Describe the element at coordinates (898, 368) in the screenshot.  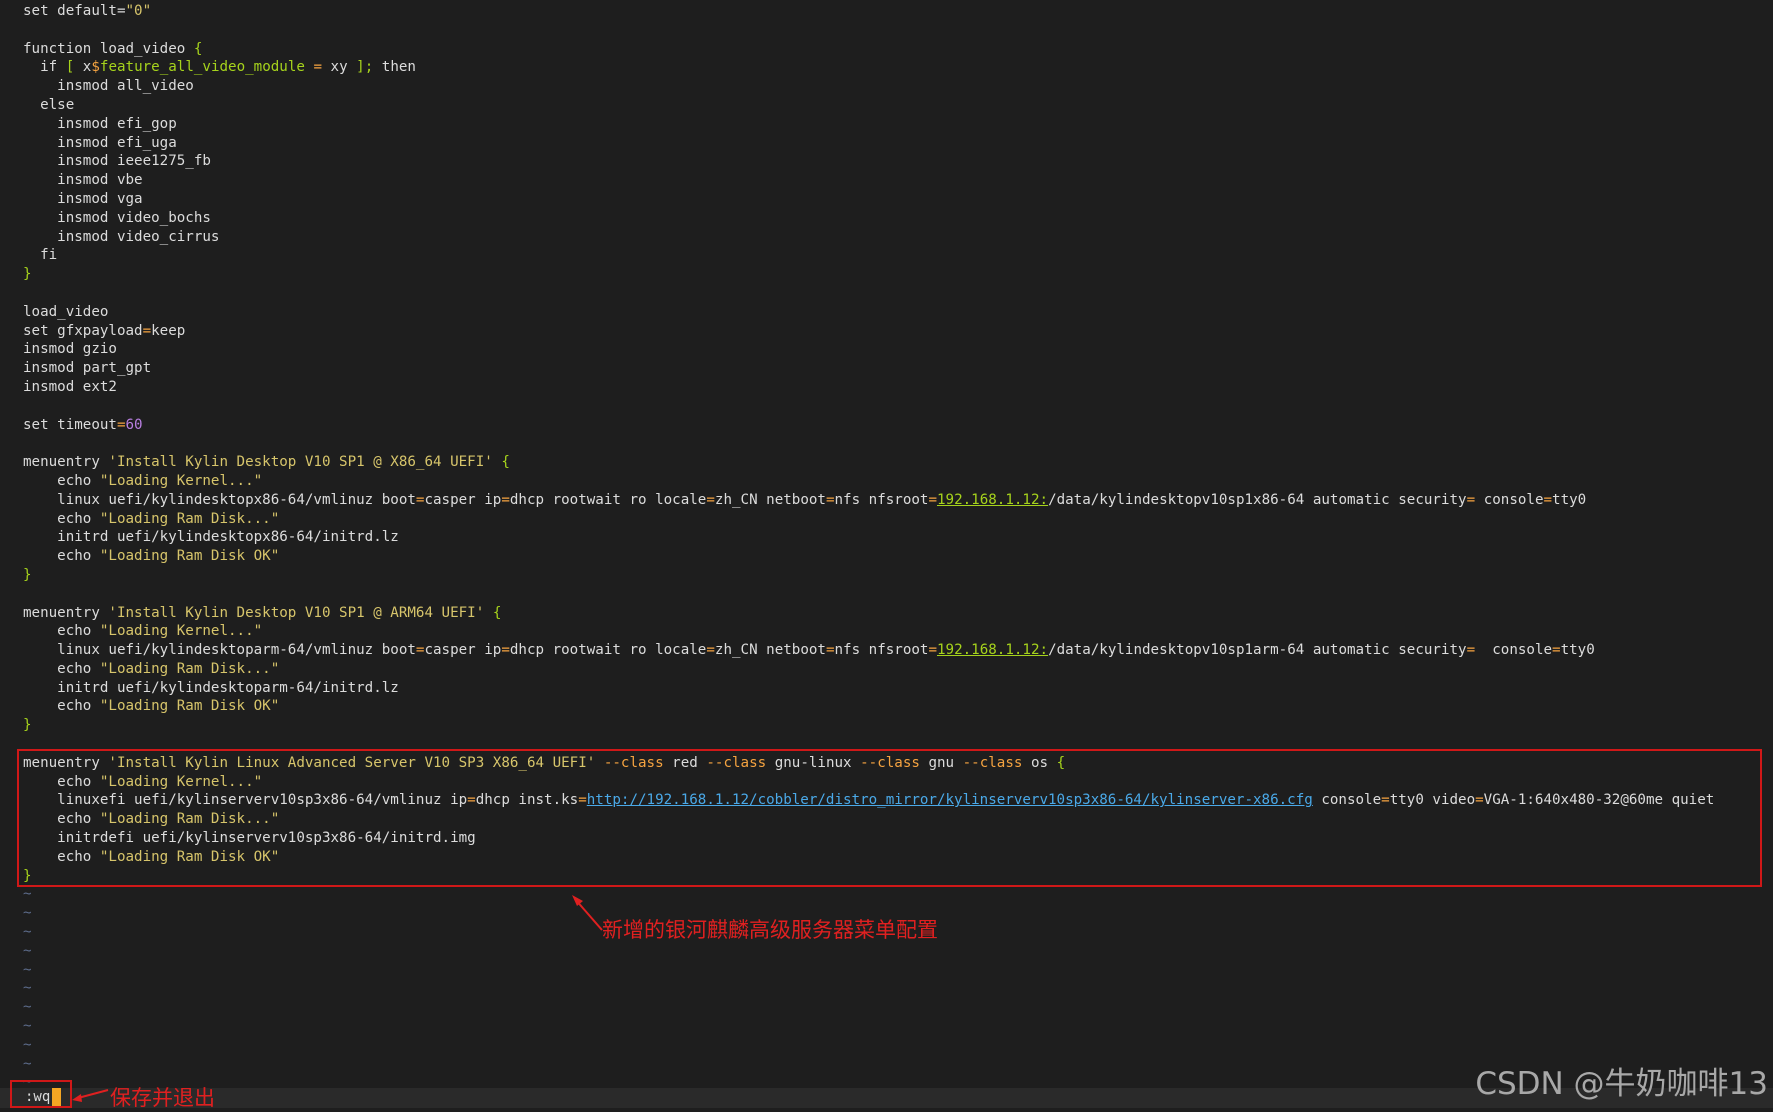
I see `code-line: insmod part_gpt` at that location.